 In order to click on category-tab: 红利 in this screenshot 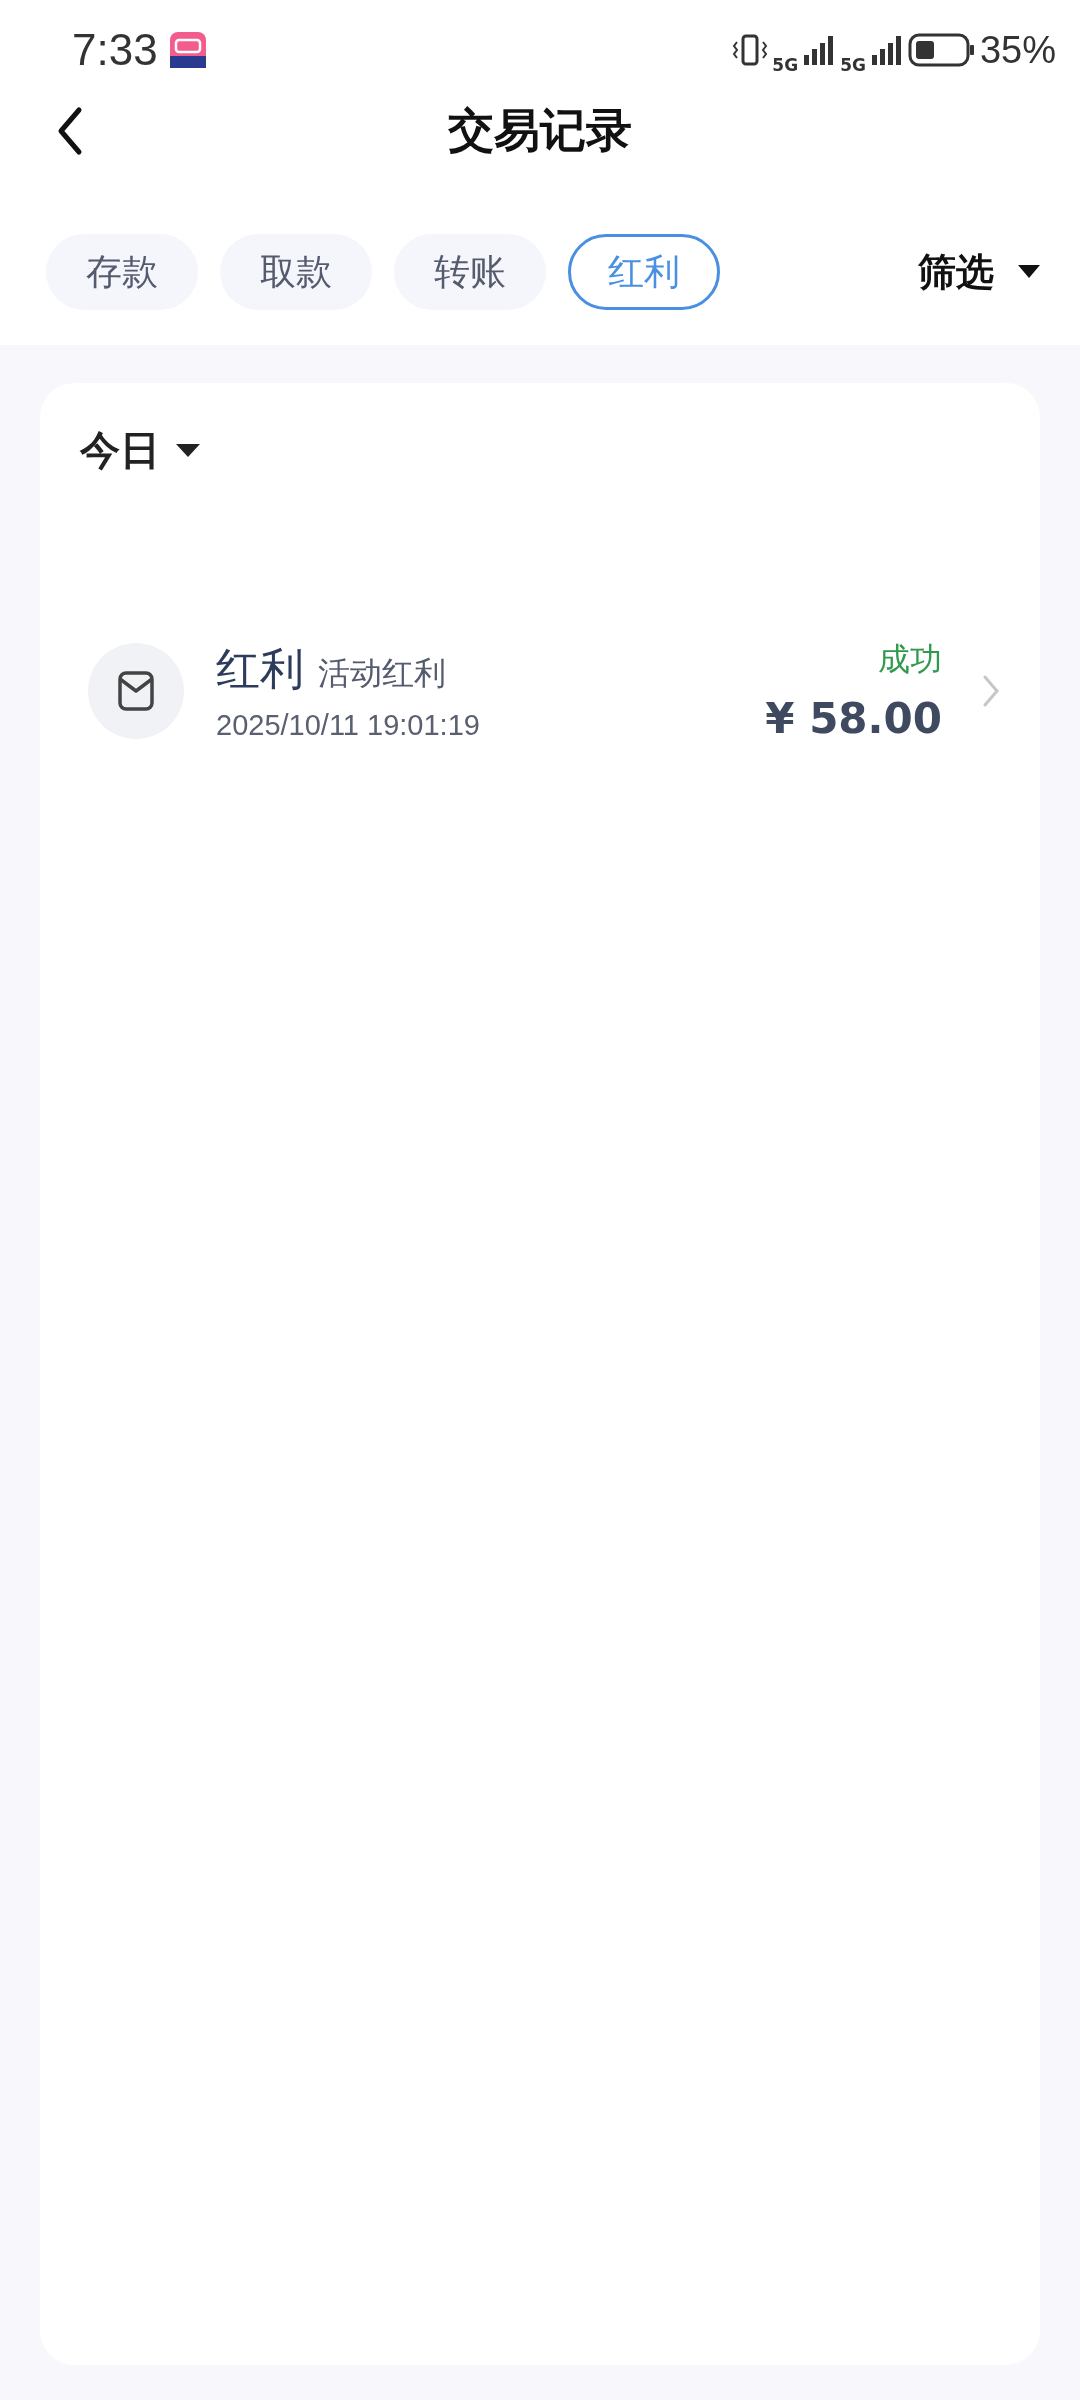, I will do `click(644, 272)`.